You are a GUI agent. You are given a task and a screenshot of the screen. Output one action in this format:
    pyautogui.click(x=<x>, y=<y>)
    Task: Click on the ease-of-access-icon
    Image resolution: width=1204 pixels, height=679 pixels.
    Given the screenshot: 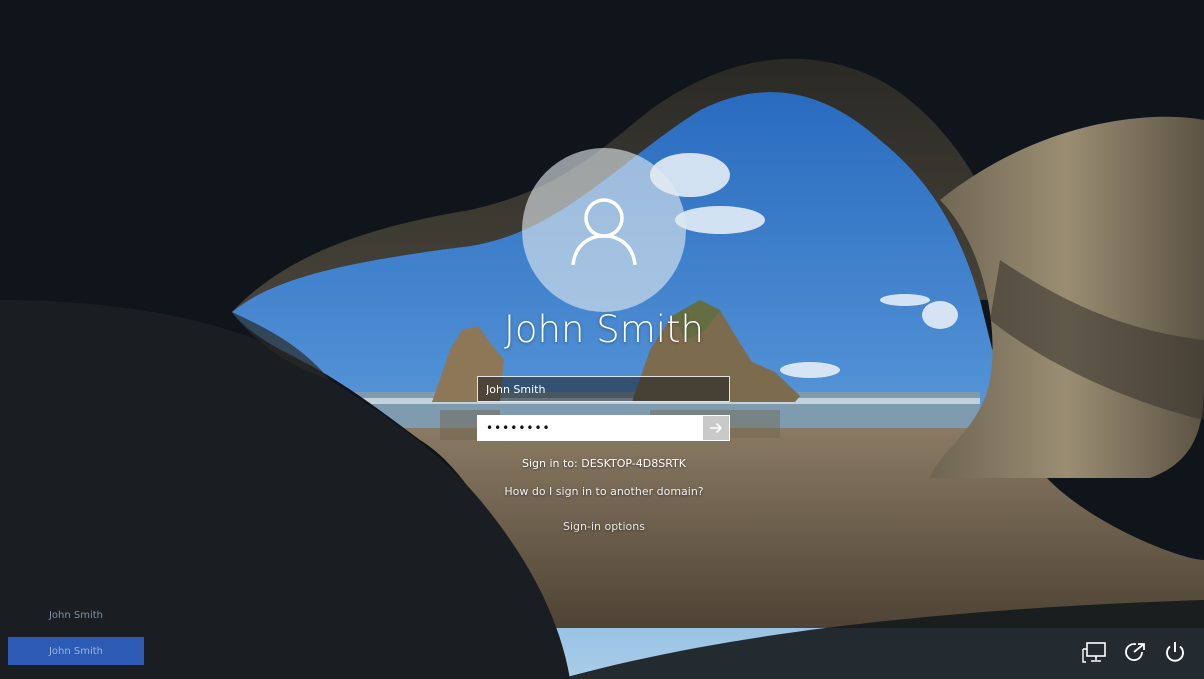 What is the action you would take?
    pyautogui.click(x=1135, y=652)
    